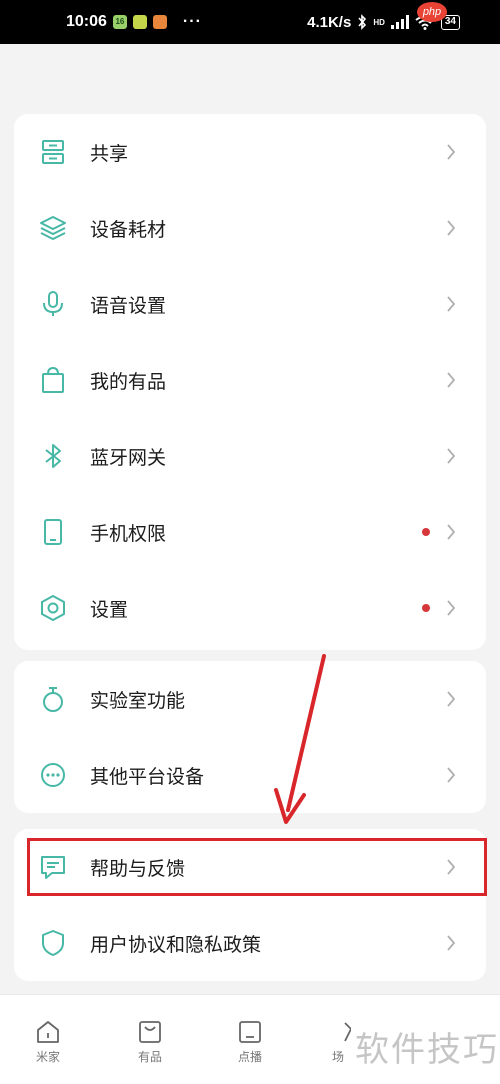  What do you see at coordinates (250, 228) in the screenshot?
I see `menu-item-consumables: 设备耗材` at bounding box center [250, 228].